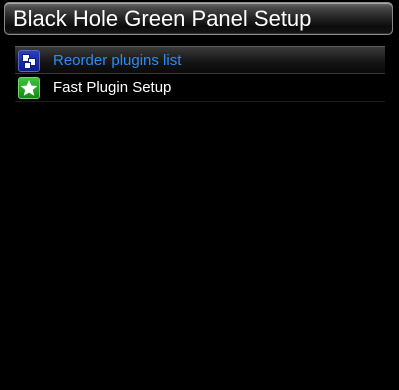 The width and height of the screenshot is (399, 390). What do you see at coordinates (29, 61) in the screenshot?
I see `reorder-icon` at bounding box center [29, 61].